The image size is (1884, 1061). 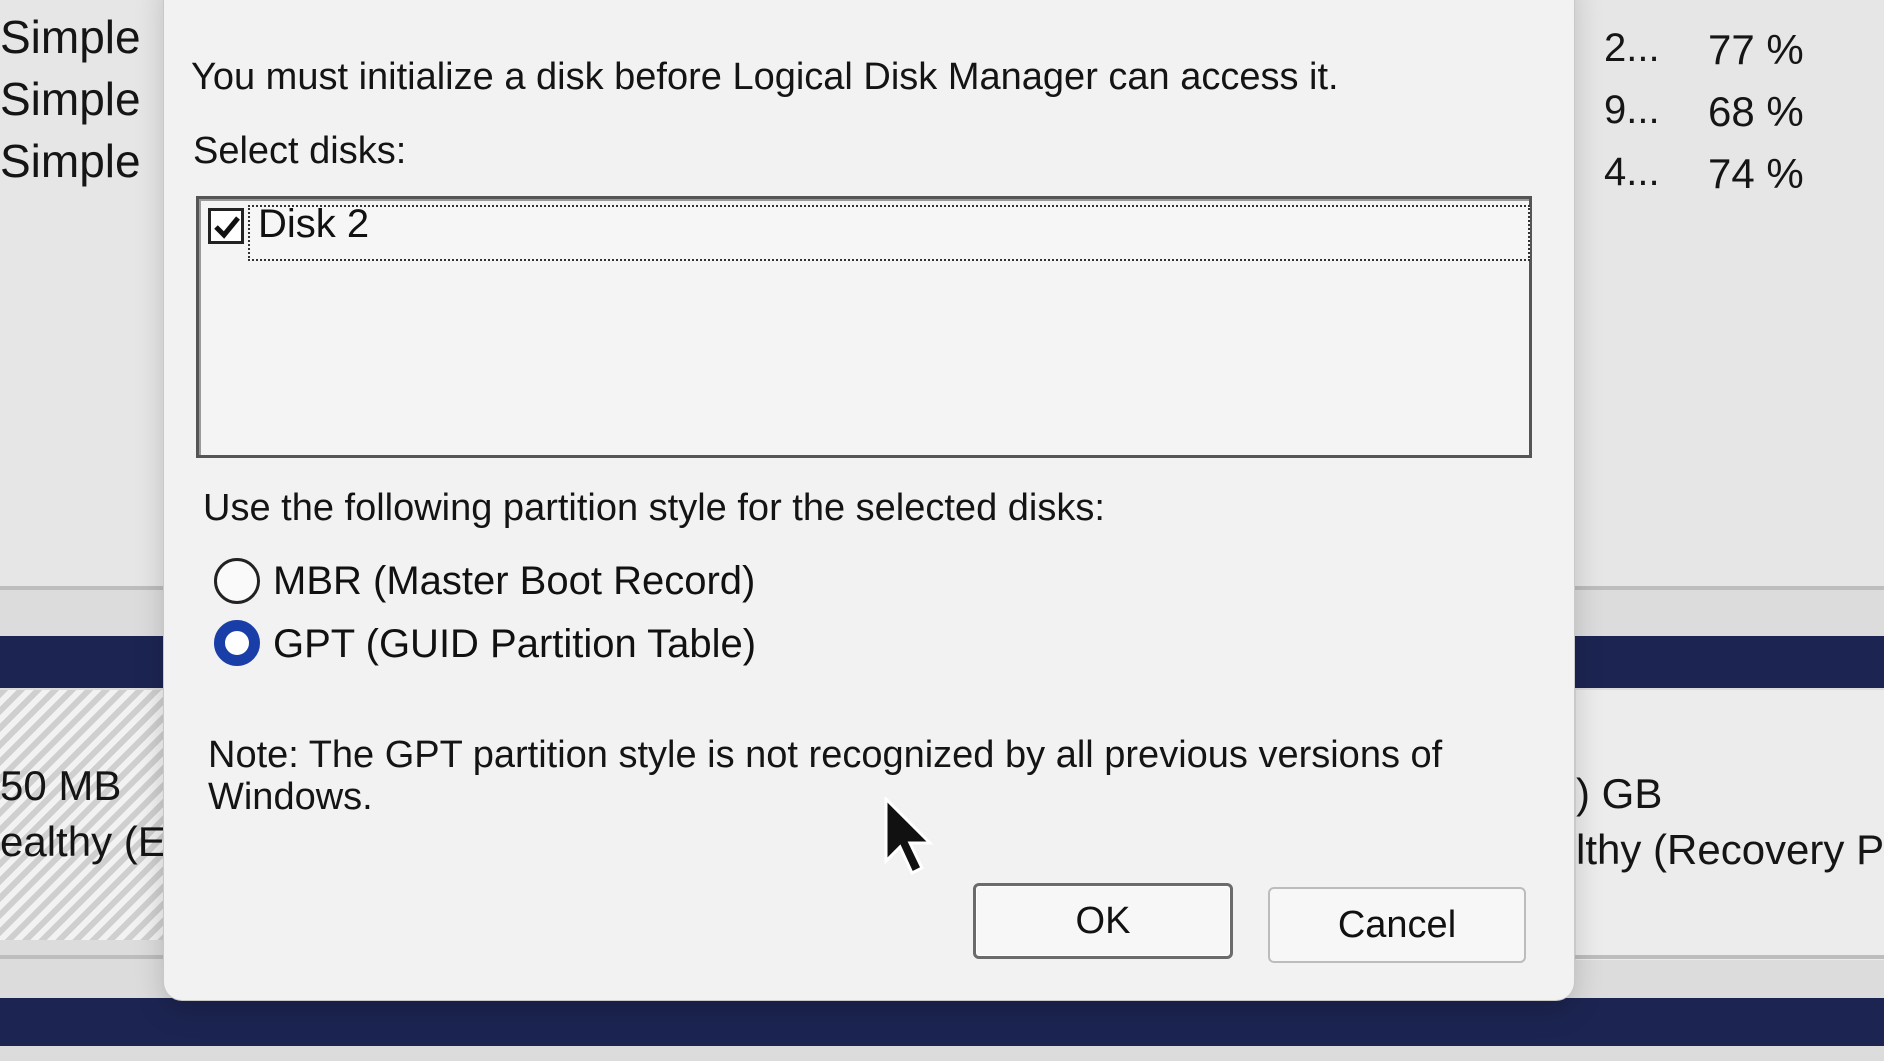 What do you see at coordinates (1756, 49) in the screenshot?
I see `percent-free-1: 77 %` at bounding box center [1756, 49].